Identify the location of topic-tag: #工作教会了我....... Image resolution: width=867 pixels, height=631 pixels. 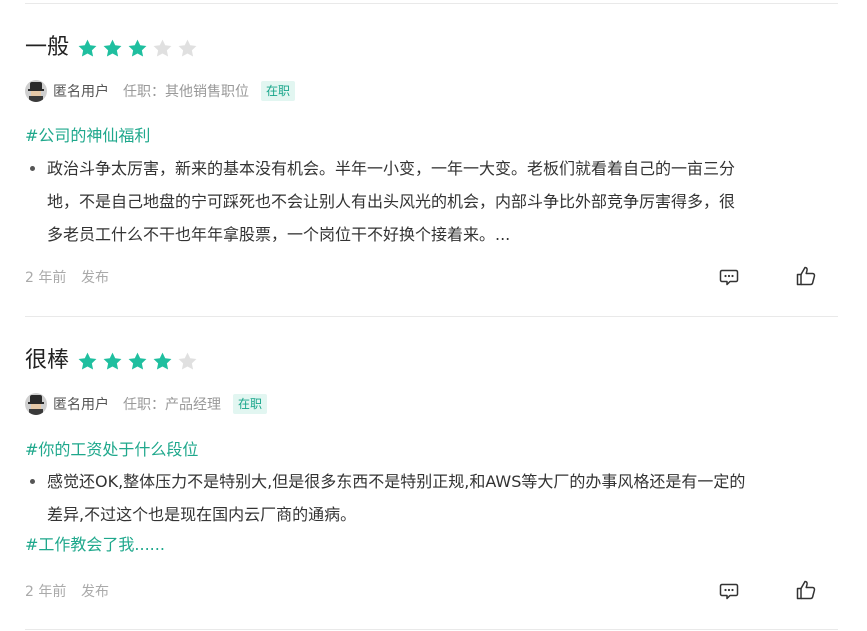
(95, 545).